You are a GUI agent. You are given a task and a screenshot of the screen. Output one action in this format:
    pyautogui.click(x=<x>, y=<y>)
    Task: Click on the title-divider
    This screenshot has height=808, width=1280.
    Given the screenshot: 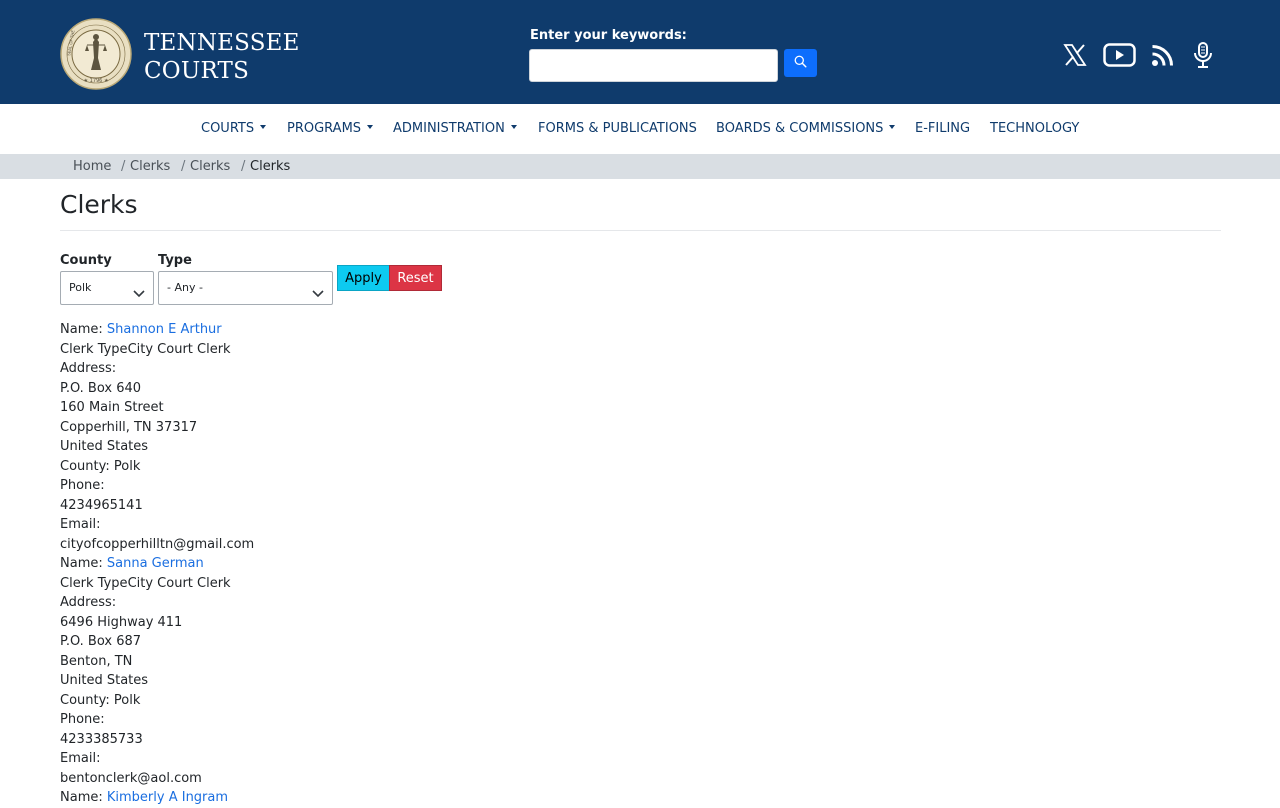 What is the action you would take?
    pyautogui.click(x=640, y=230)
    